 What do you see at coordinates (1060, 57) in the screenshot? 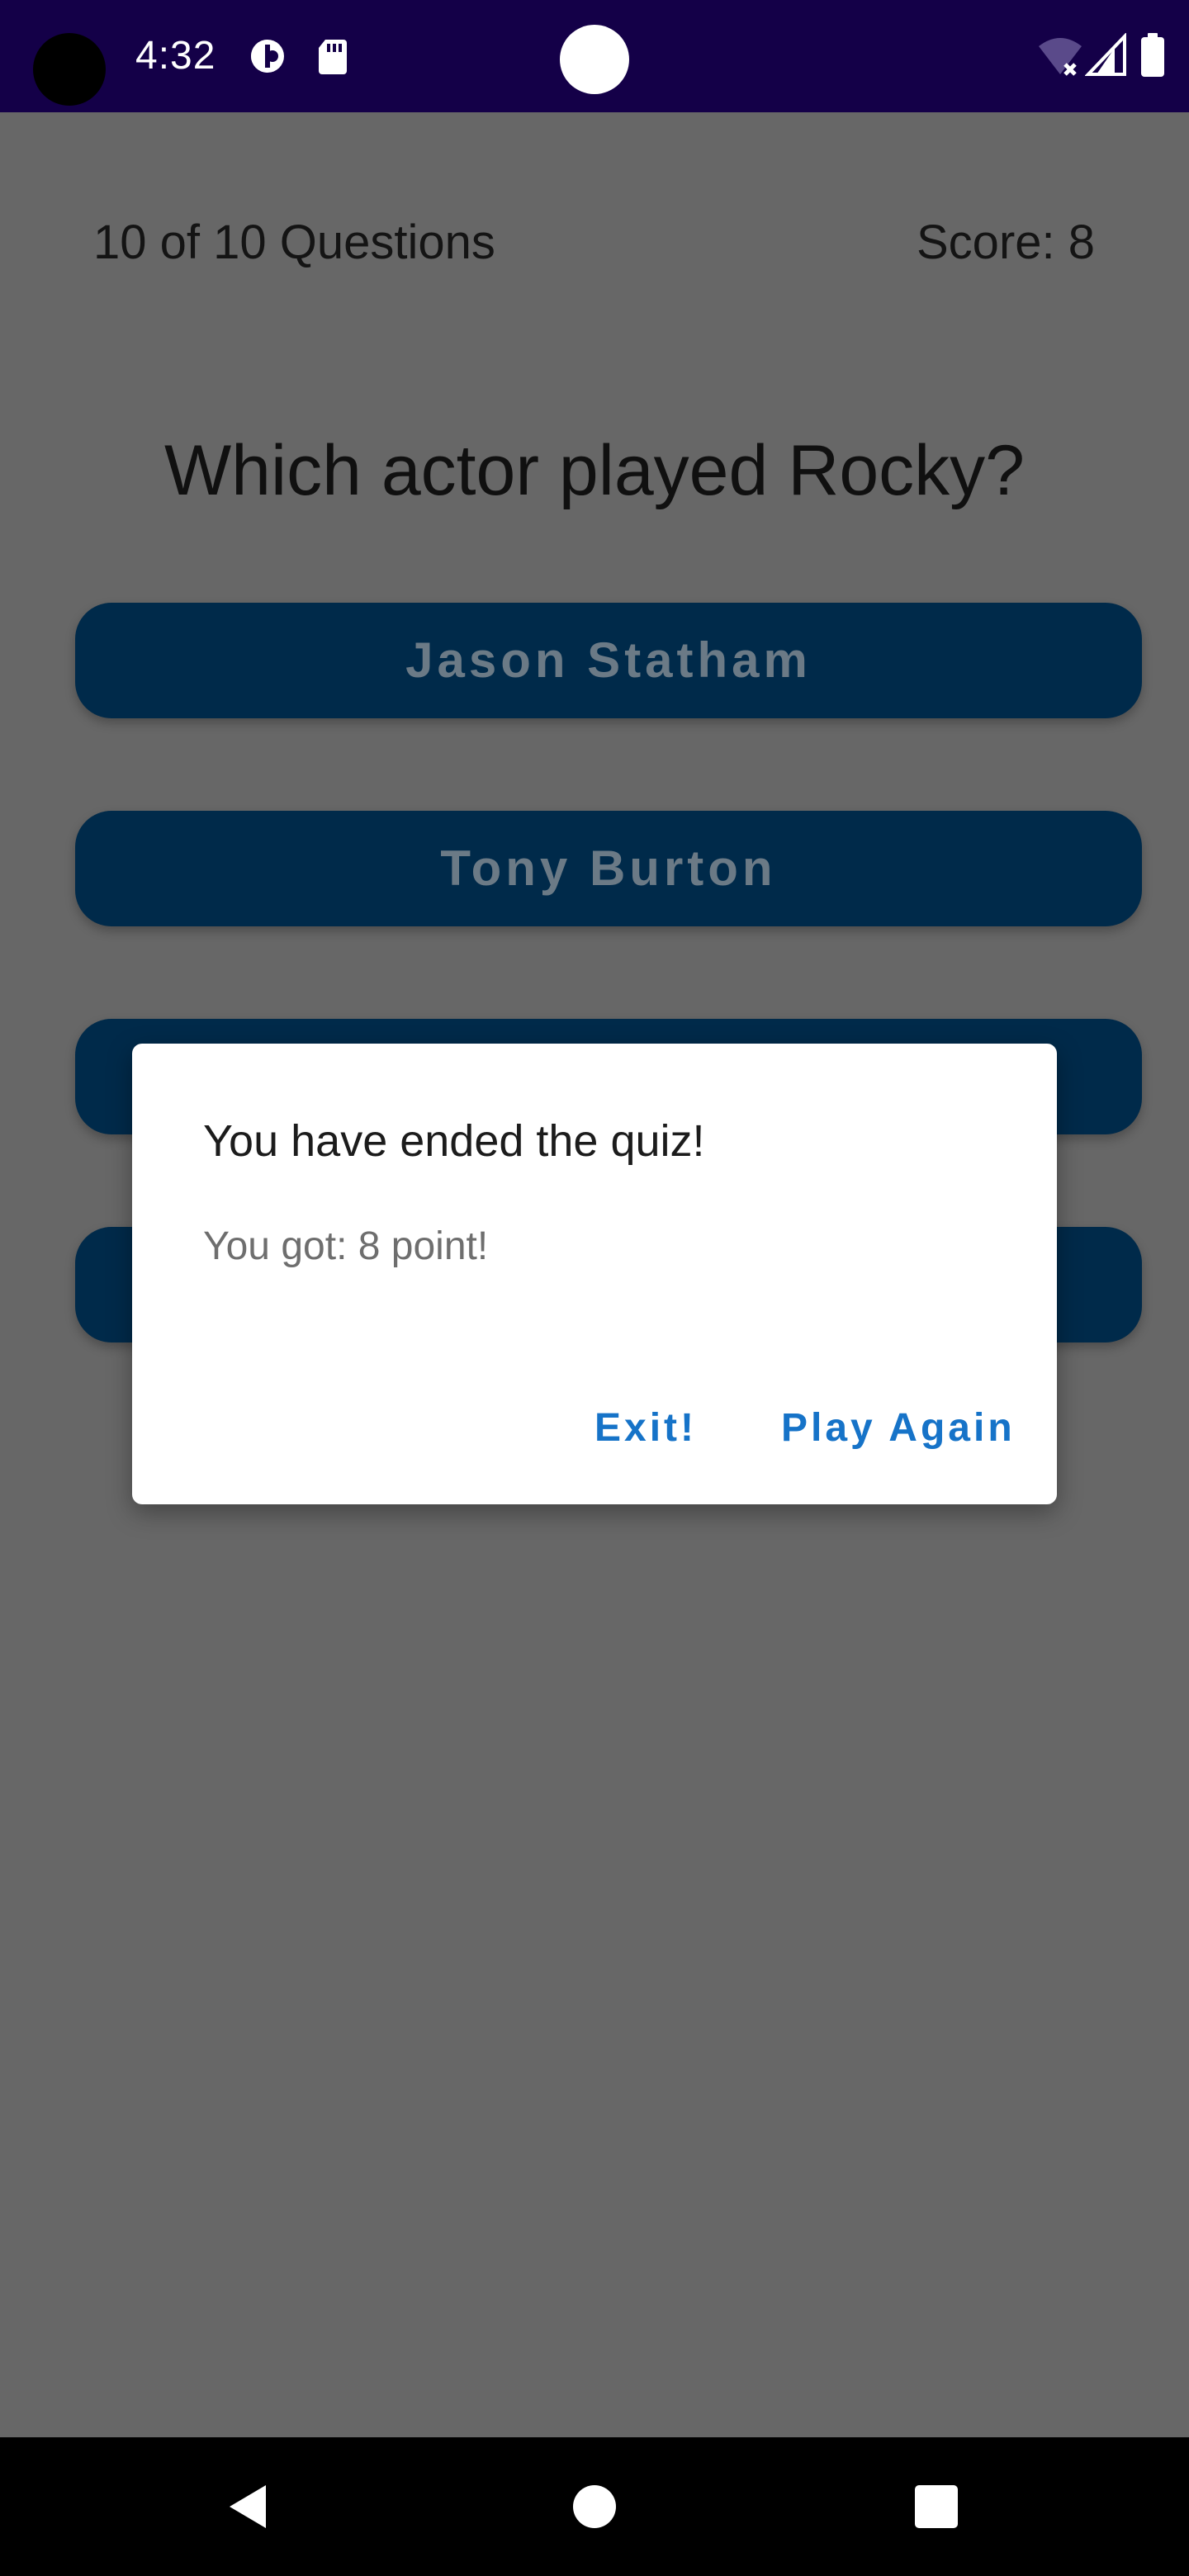
I see `wifi-off-icon` at bounding box center [1060, 57].